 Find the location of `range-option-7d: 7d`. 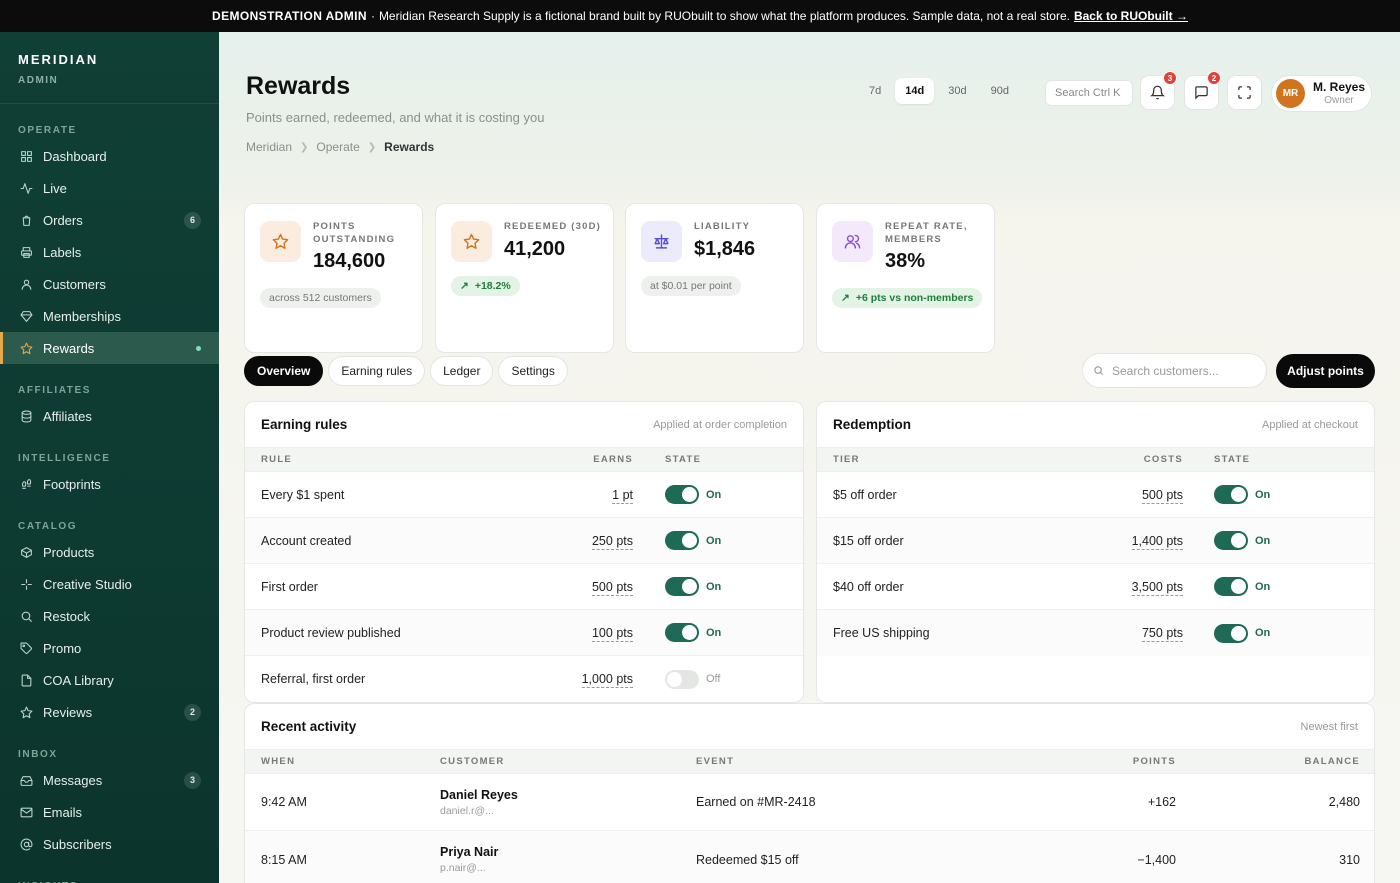

range-option-7d: 7d is located at coordinates (875, 91).